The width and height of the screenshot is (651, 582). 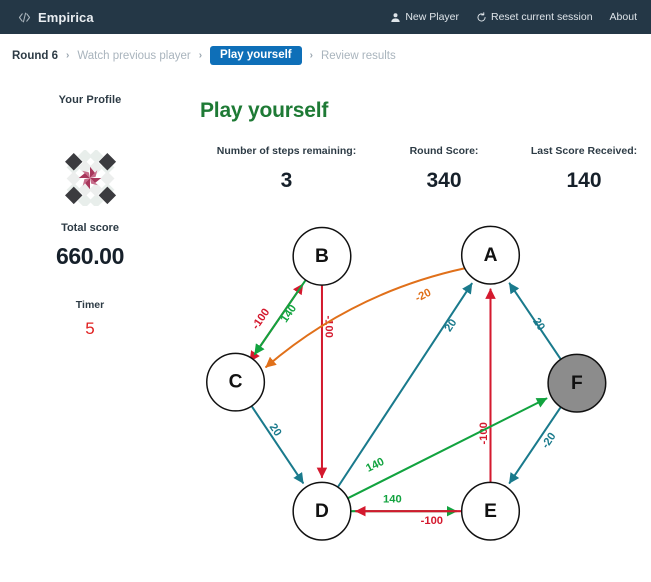 I want to click on reset-session-label: Reset current session, so click(x=542, y=17).